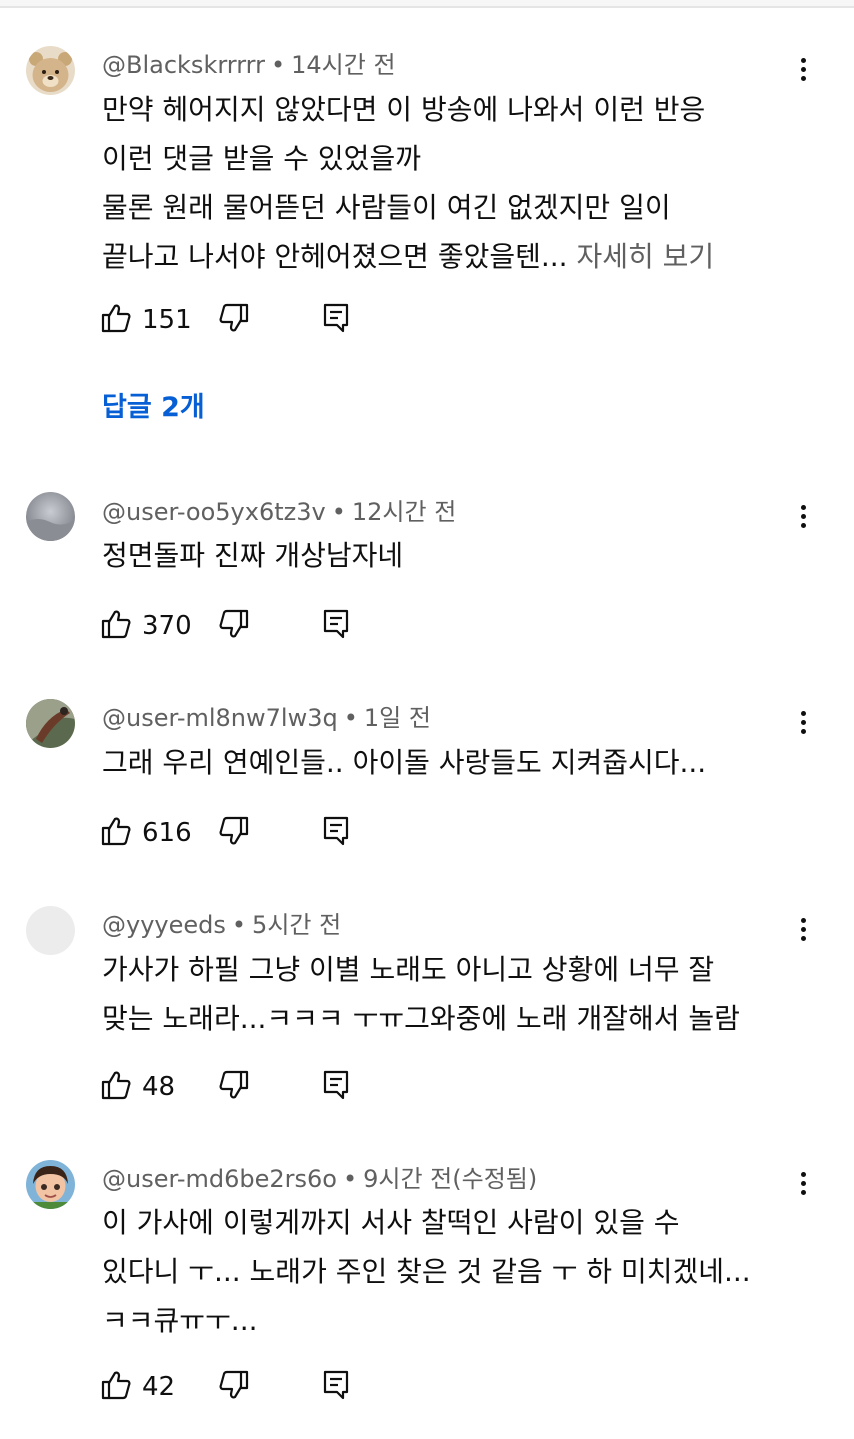  I want to click on author-name: @Blackskrrrrr, so click(183, 65).